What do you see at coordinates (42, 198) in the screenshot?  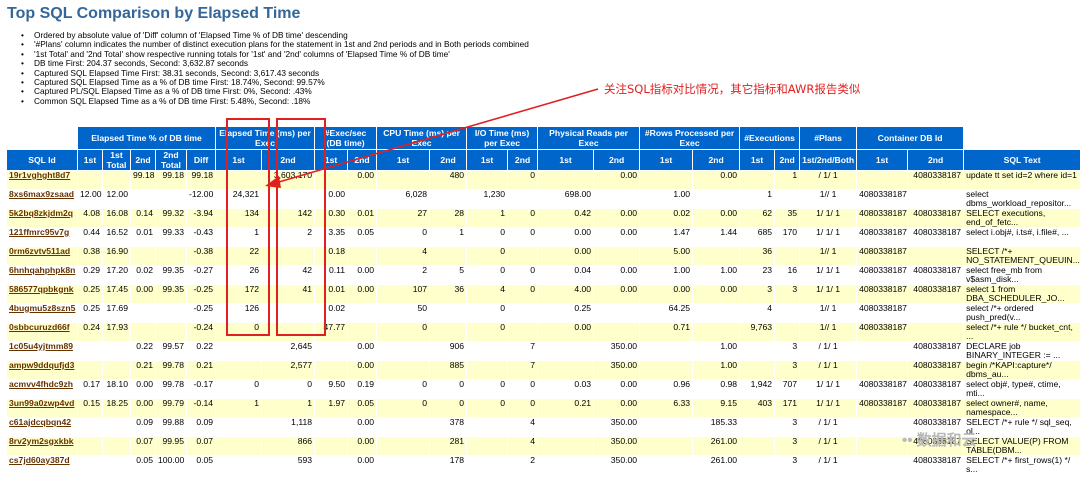 I see `cell-sql-id: 8xs6max9zsaad` at bounding box center [42, 198].